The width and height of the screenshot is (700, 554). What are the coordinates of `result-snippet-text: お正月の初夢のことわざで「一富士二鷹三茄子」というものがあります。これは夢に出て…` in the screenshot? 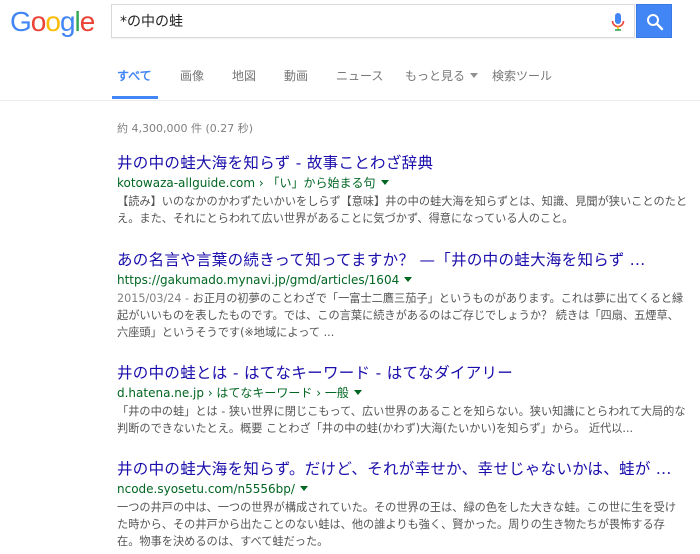 It's located at (400, 315).